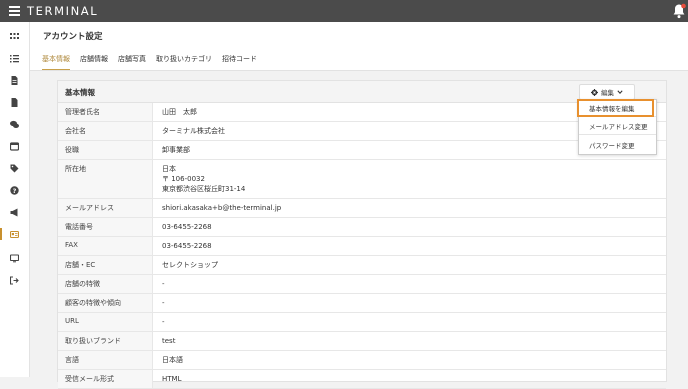 The image size is (688, 389). What do you see at coordinates (362, 227) in the screenshot?
I see `info-row-phone: 電話番号 03-6455-2268` at bounding box center [362, 227].